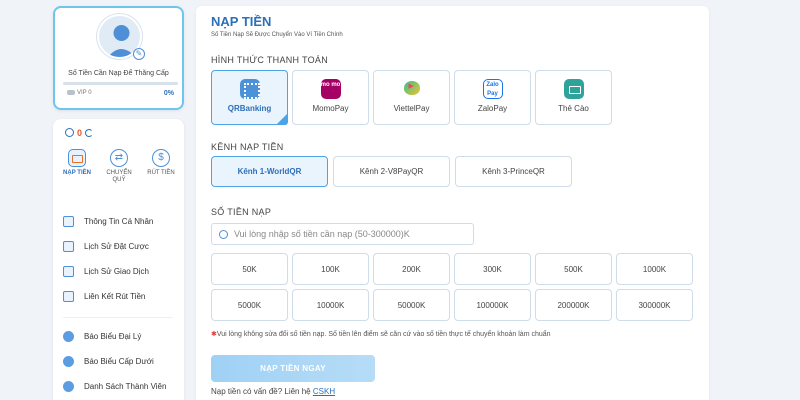 This screenshot has height=400, width=800. I want to click on viettelpay-icon, so click(412, 89).